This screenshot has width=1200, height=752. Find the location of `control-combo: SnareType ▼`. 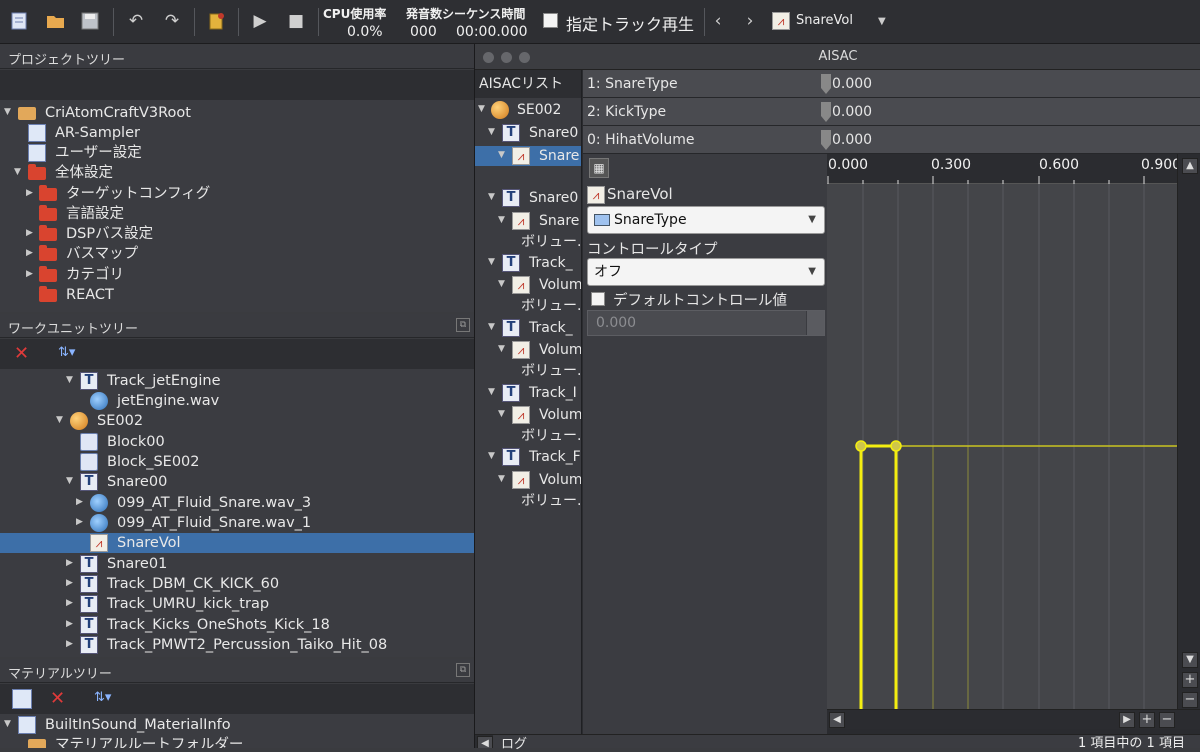

control-combo: SnareType ▼ is located at coordinates (706, 220).